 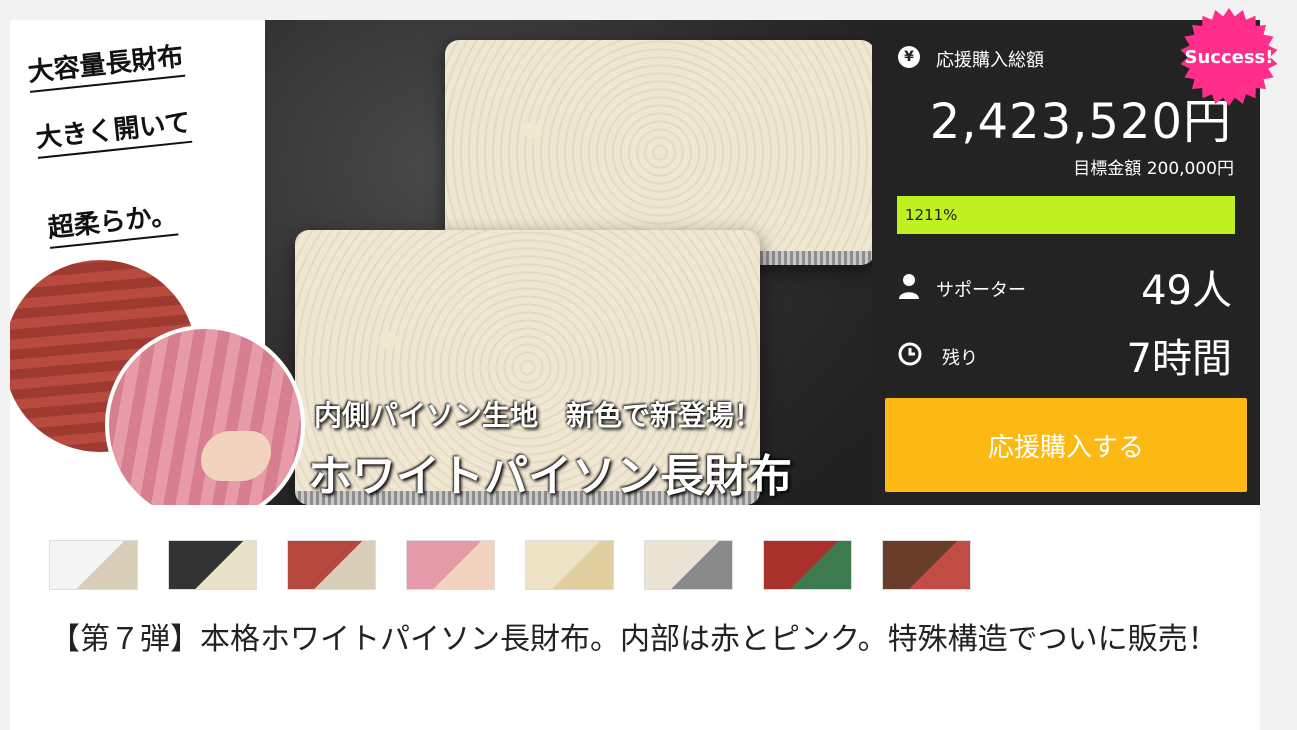 I want to click on remaining-label: 残り, so click(x=960, y=358).